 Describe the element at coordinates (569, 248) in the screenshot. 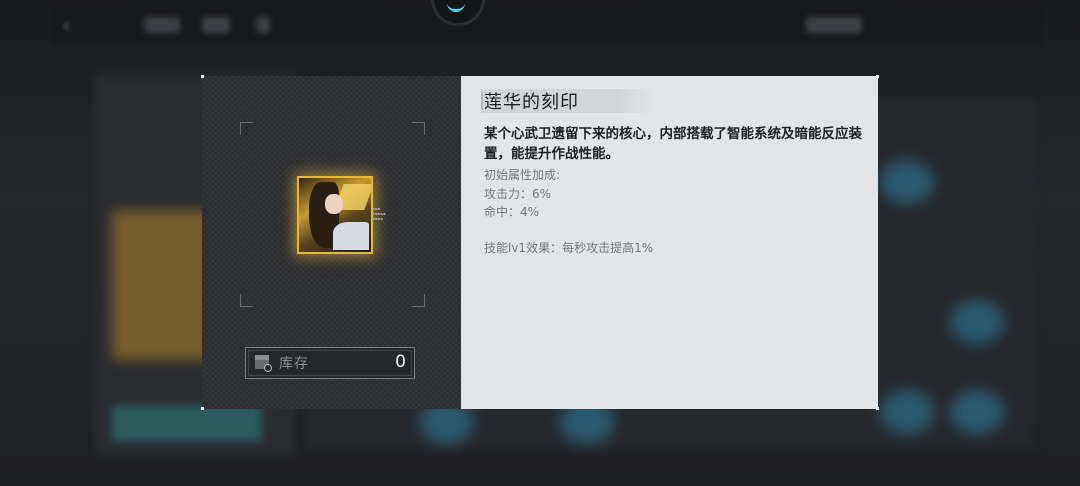

I see `skill-effect: 技能lv1效果：每秒攻击提高1%` at that location.